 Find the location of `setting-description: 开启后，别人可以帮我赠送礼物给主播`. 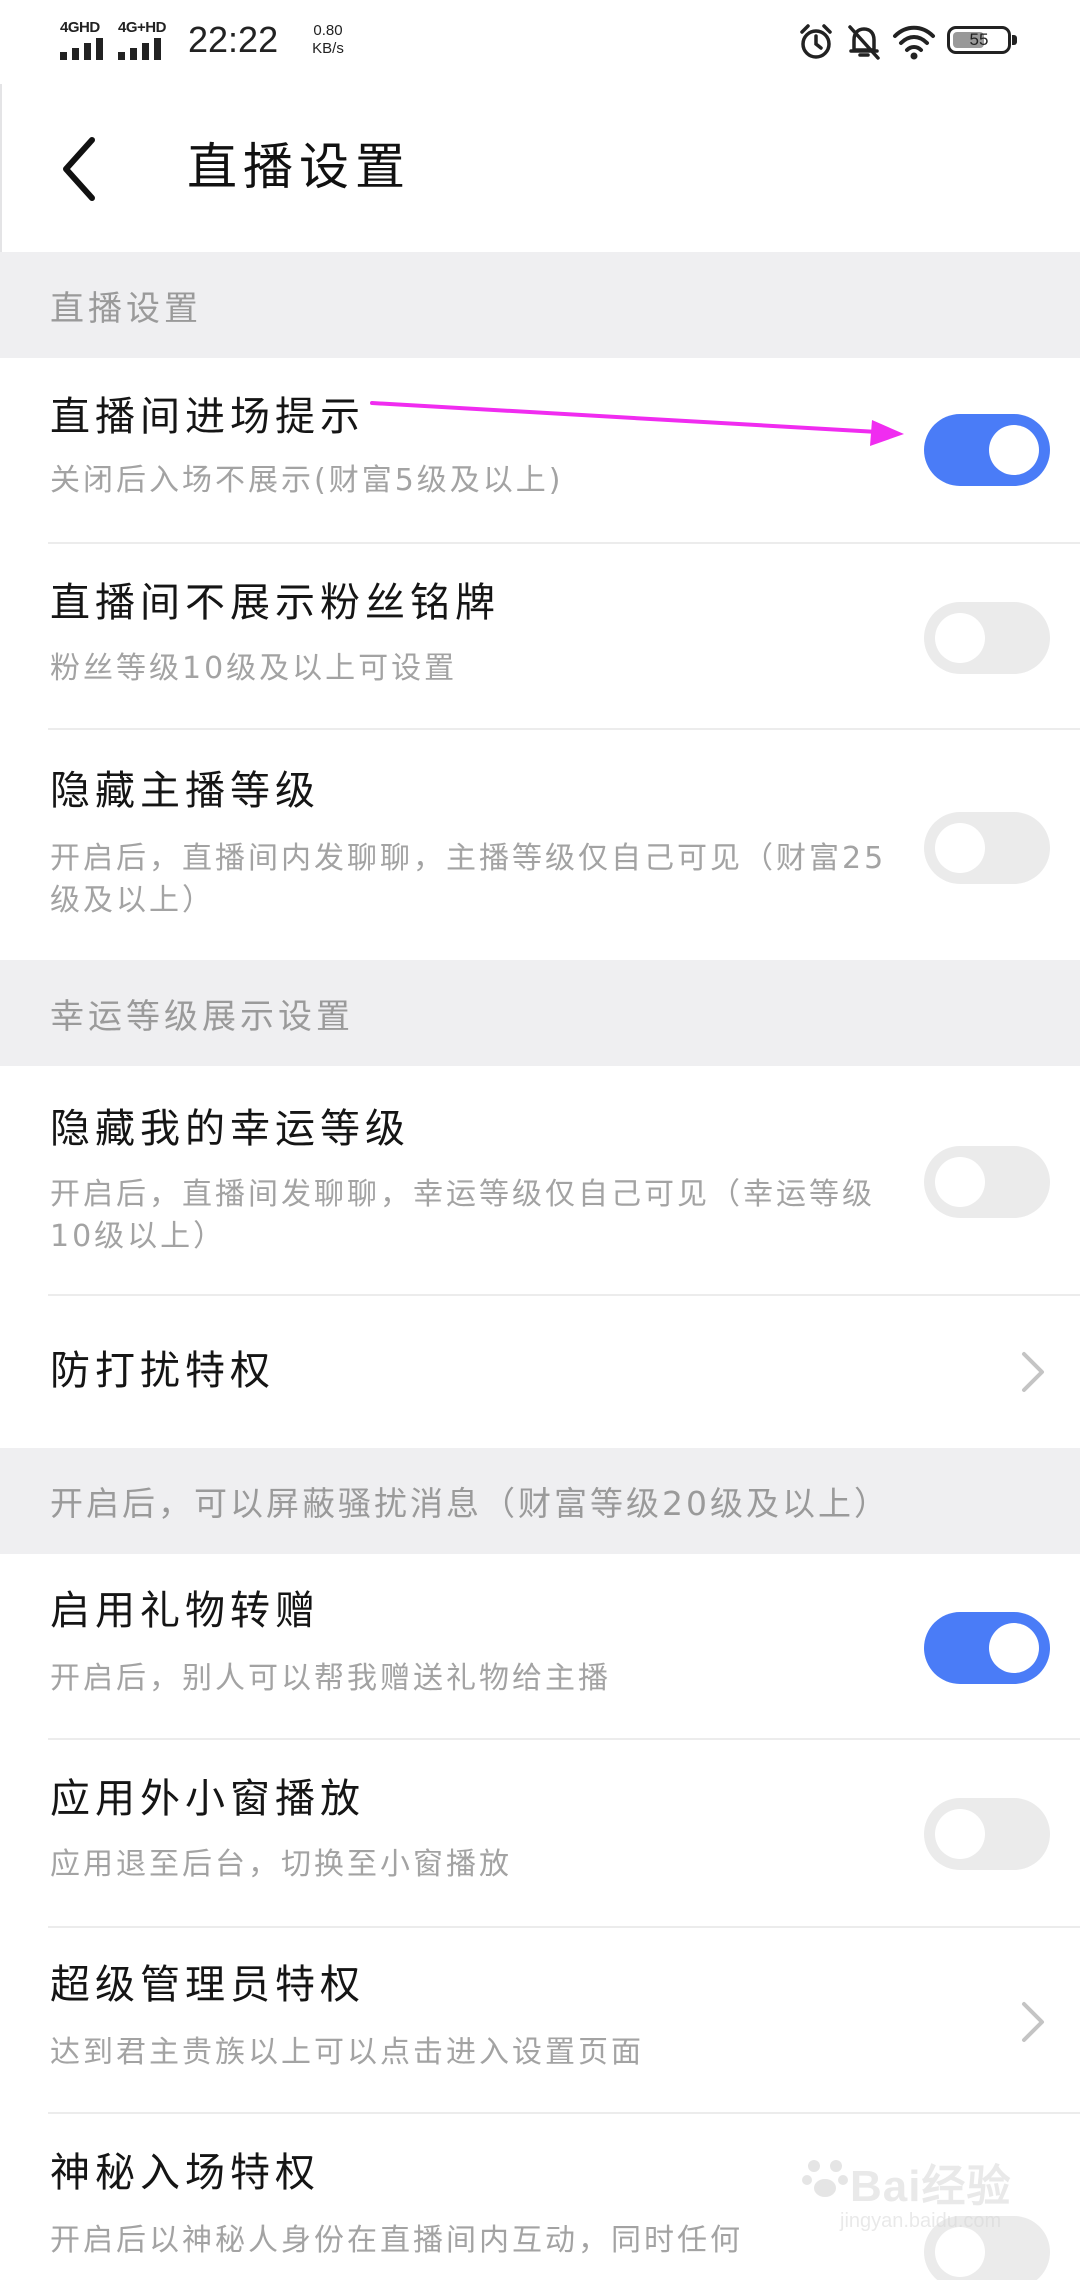

setting-description: 开启后，别人可以帮我赠送礼物给主播 is located at coordinates (330, 1678).